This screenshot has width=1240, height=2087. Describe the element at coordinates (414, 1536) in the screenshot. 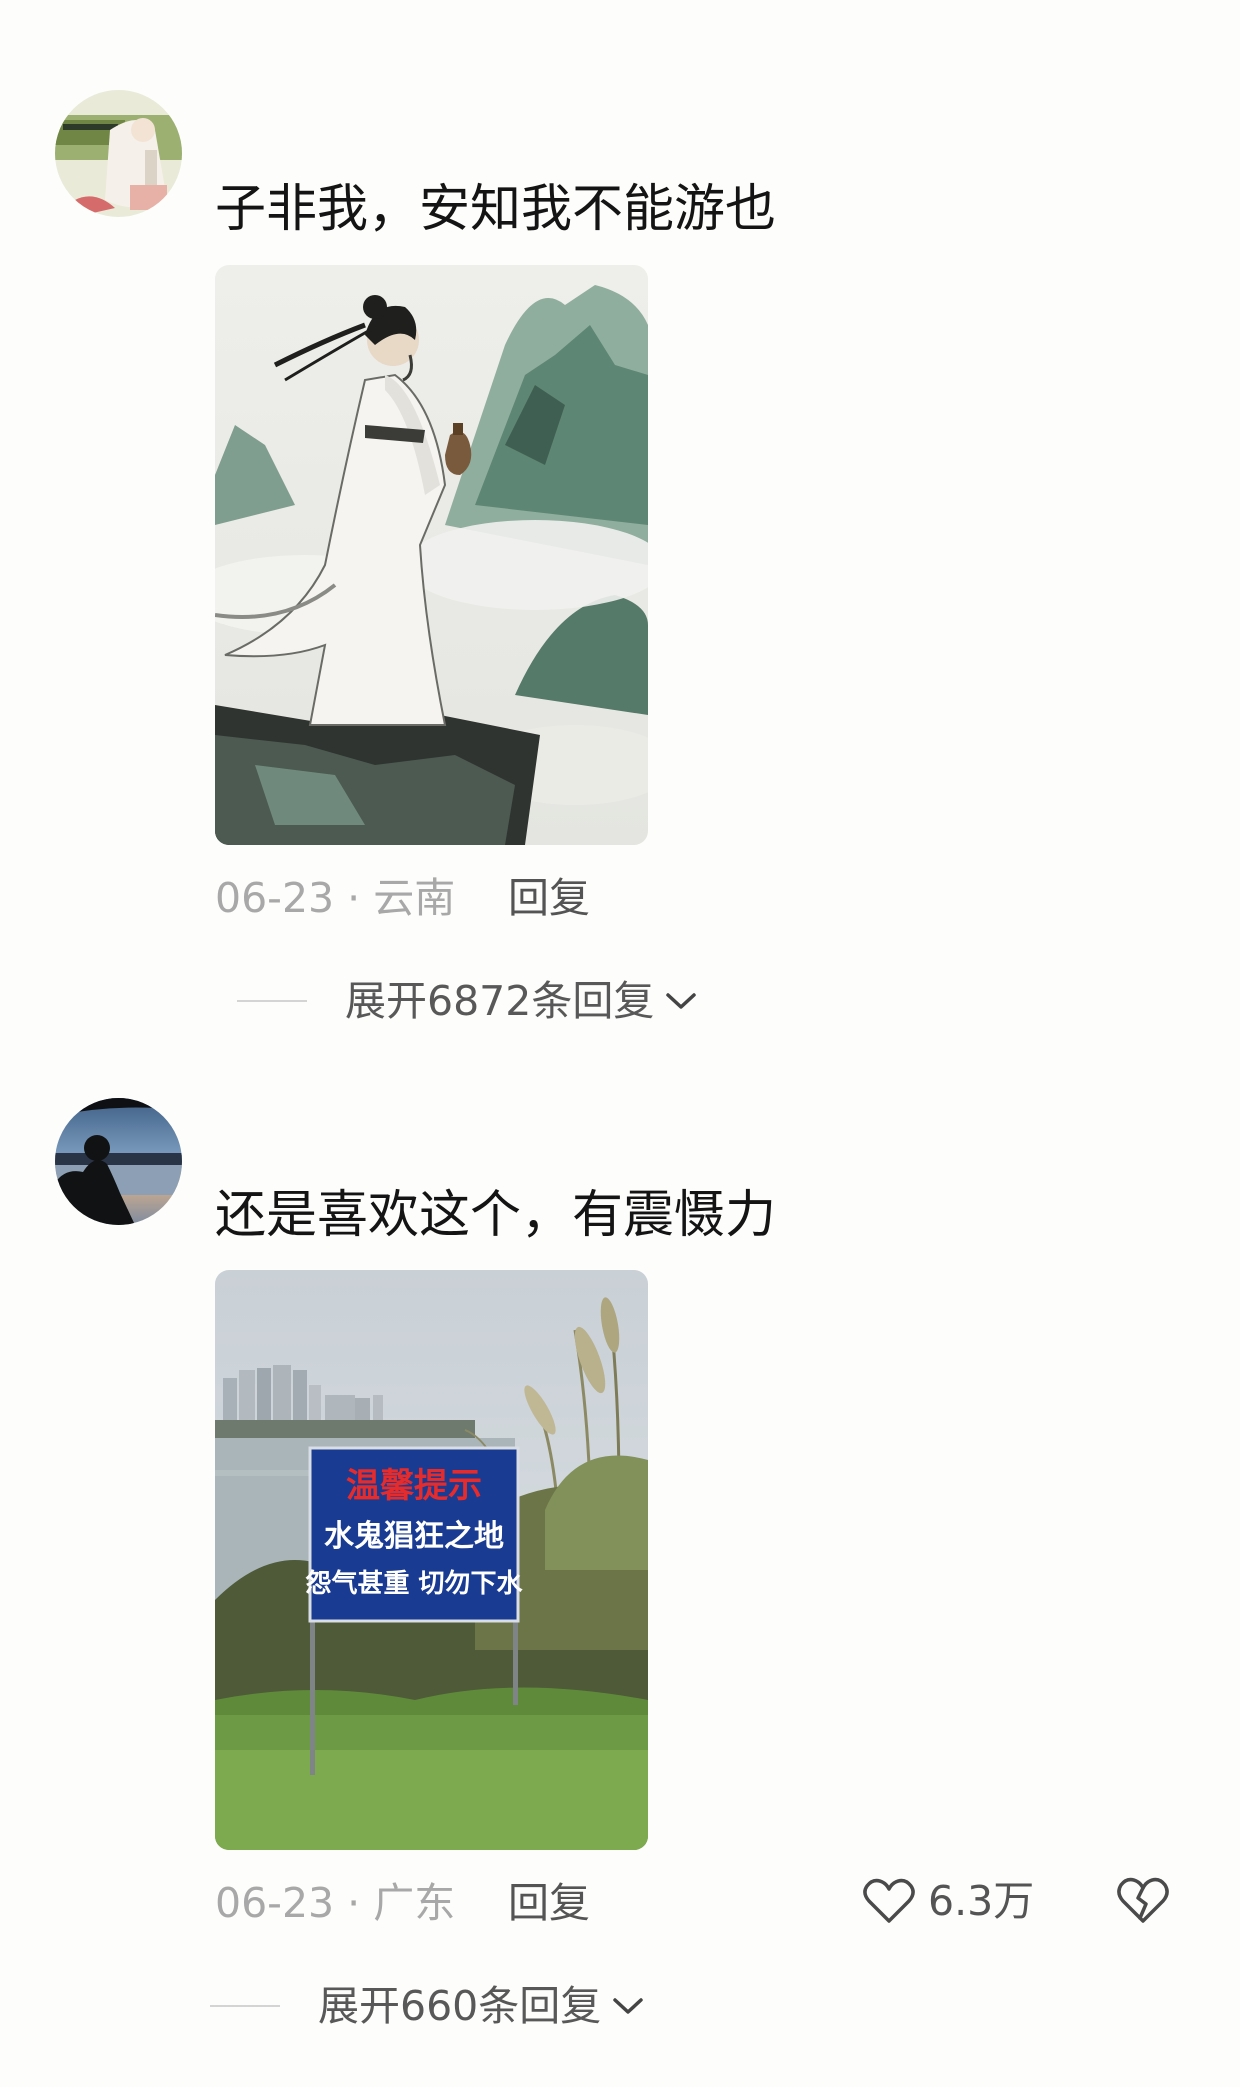

I see `sign-line-1: 水鬼猖狂之地` at that location.